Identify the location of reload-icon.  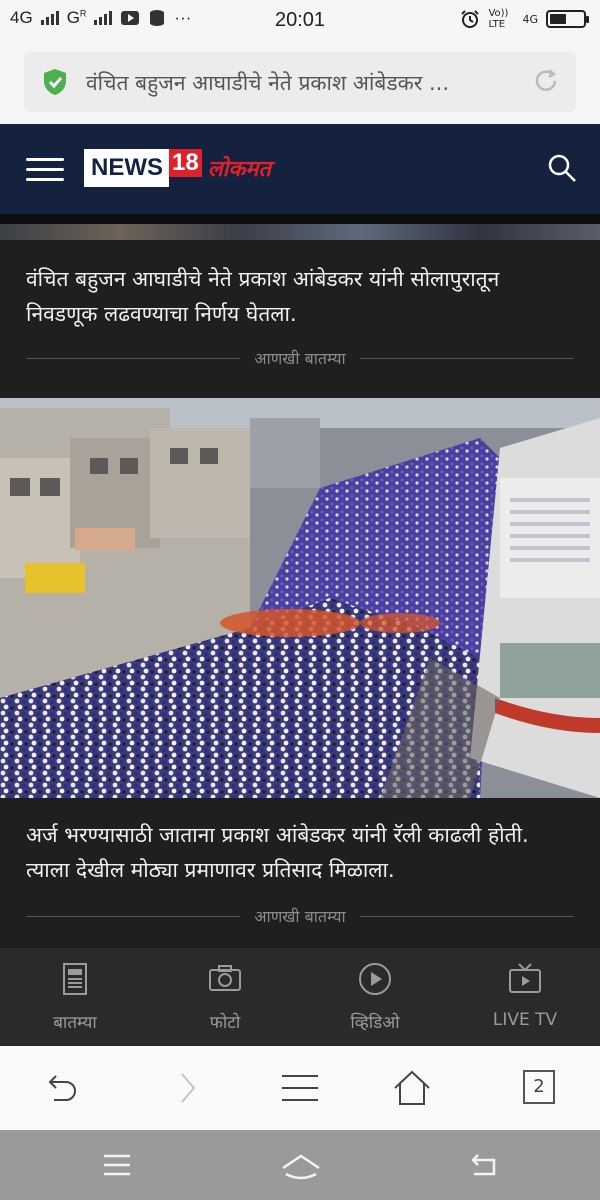
(546, 81).